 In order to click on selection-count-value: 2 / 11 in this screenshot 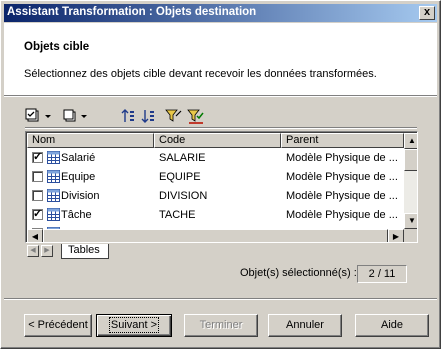, I will do `click(382, 274)`.